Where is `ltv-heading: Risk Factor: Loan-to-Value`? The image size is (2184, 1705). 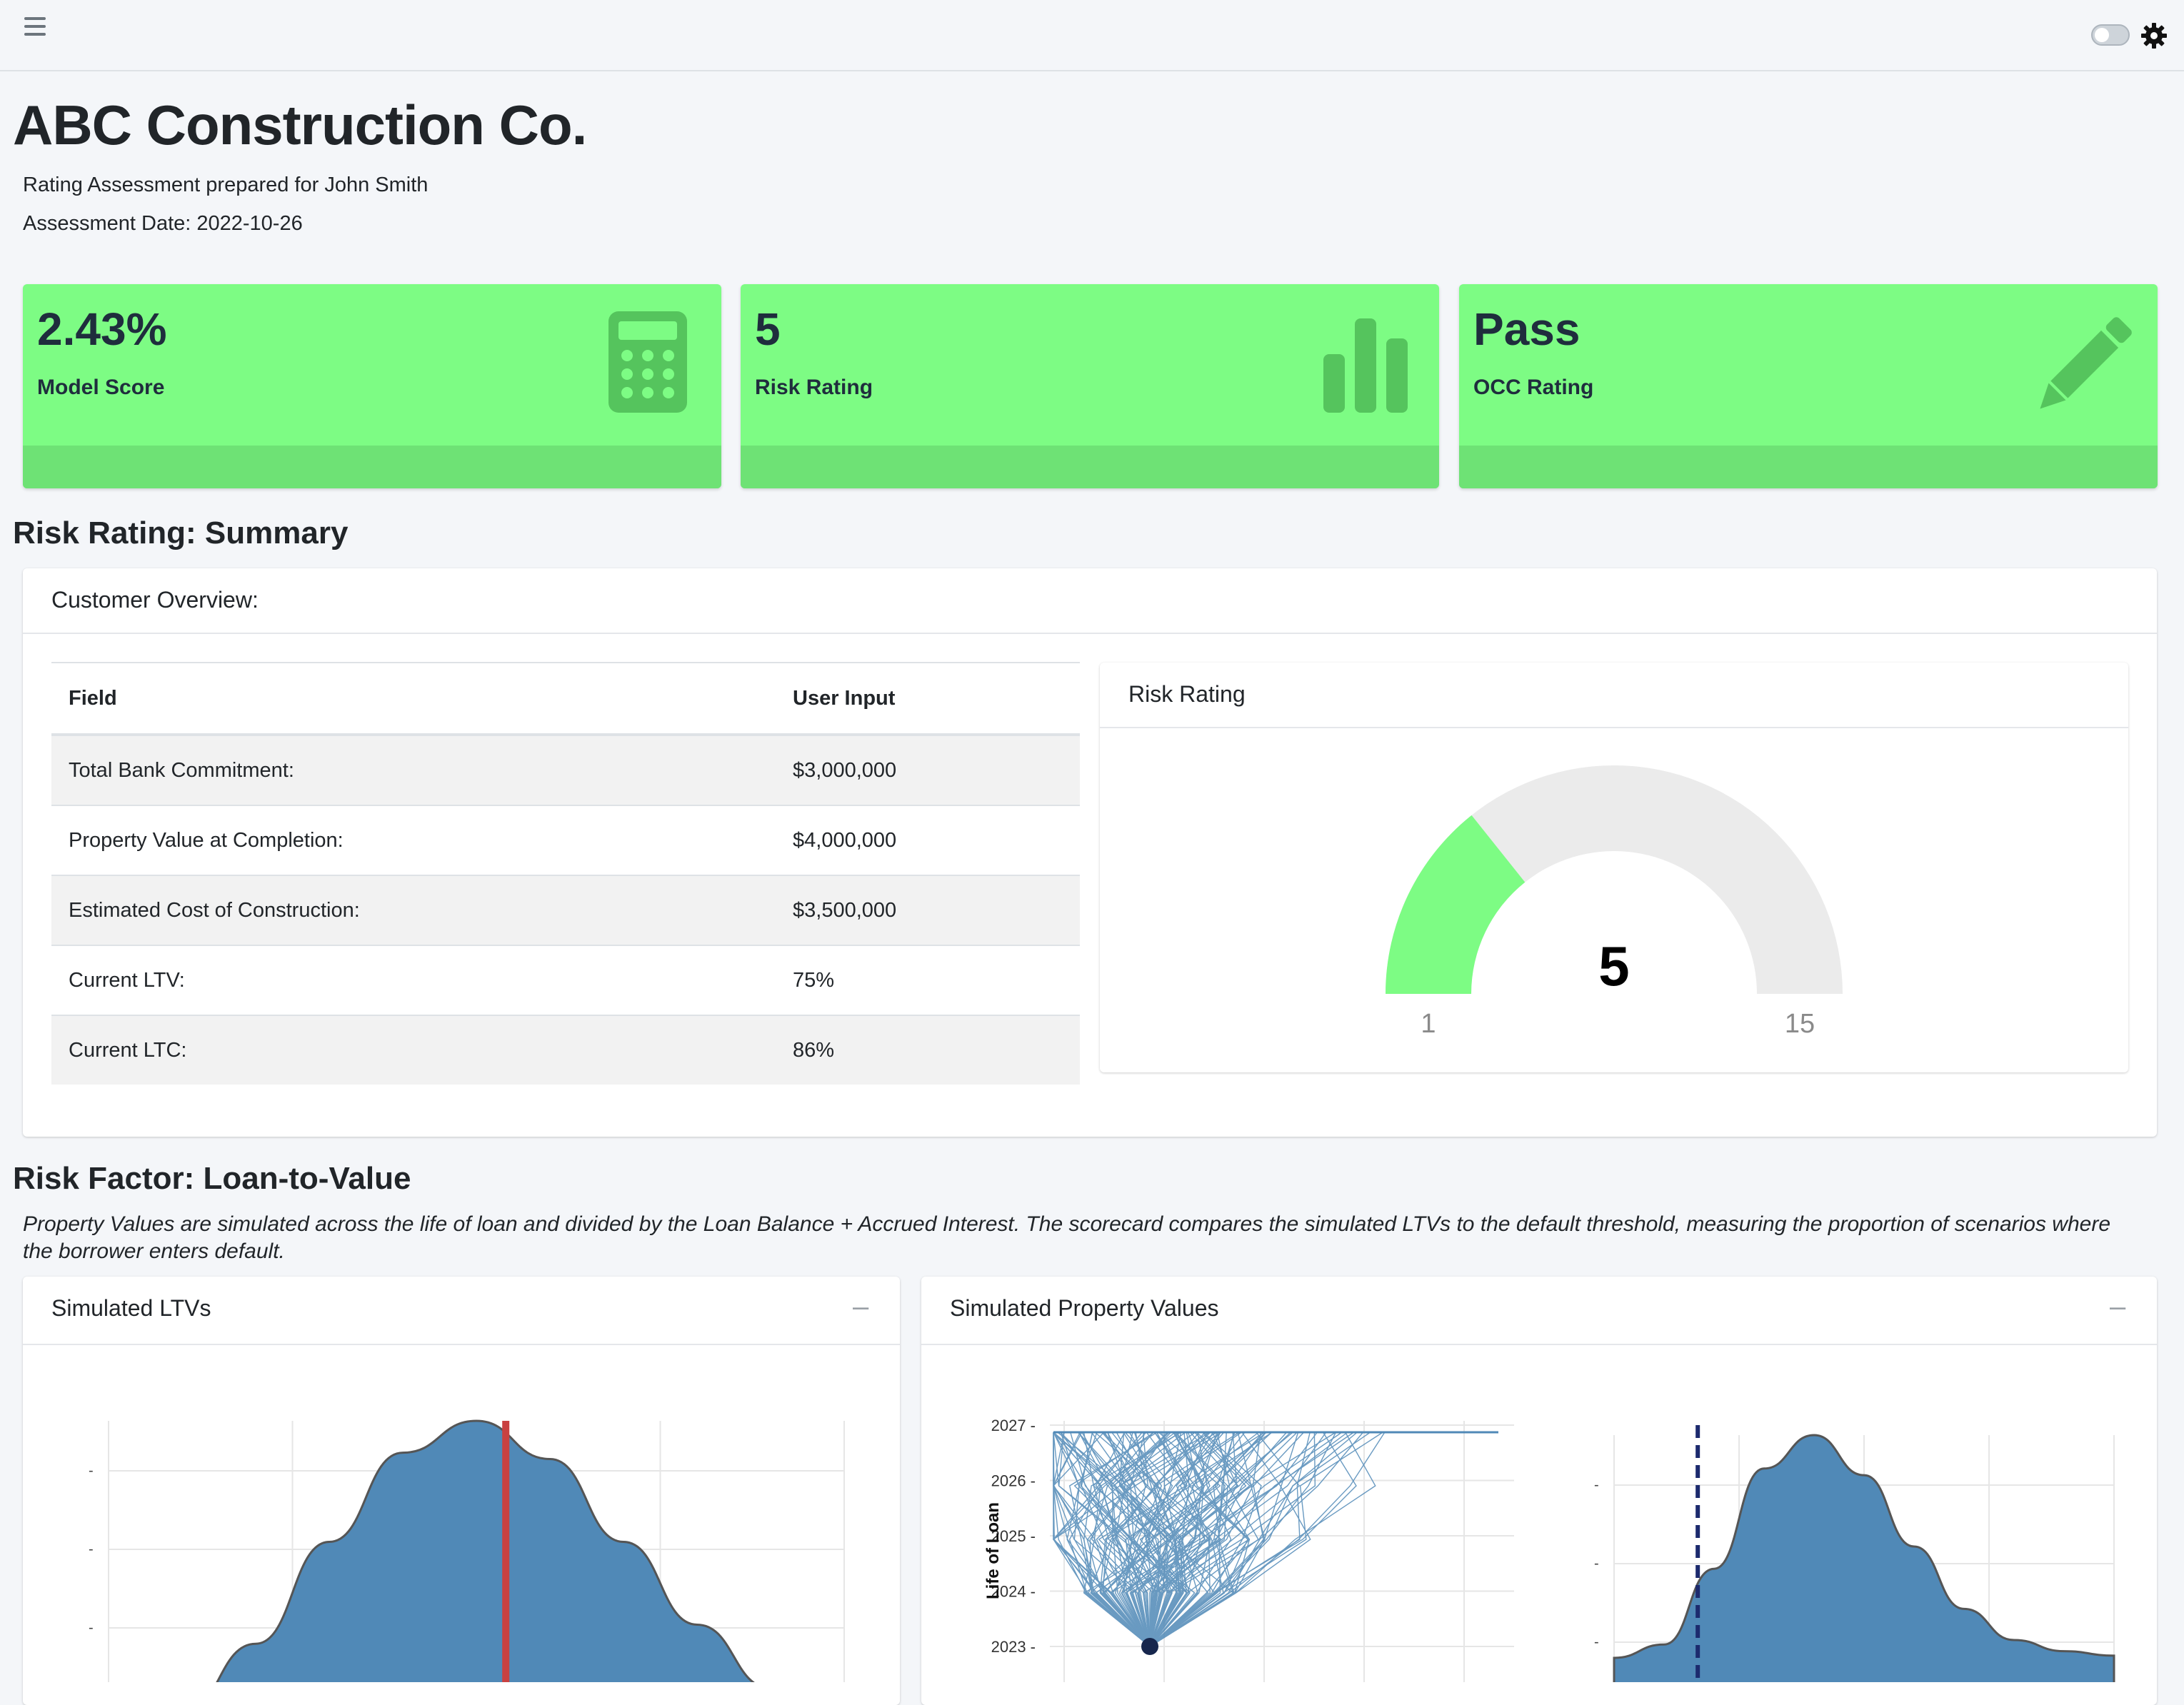 ltv-heading: Risk Factor: Loan-to-Value is located at coordinates (212, 1179).